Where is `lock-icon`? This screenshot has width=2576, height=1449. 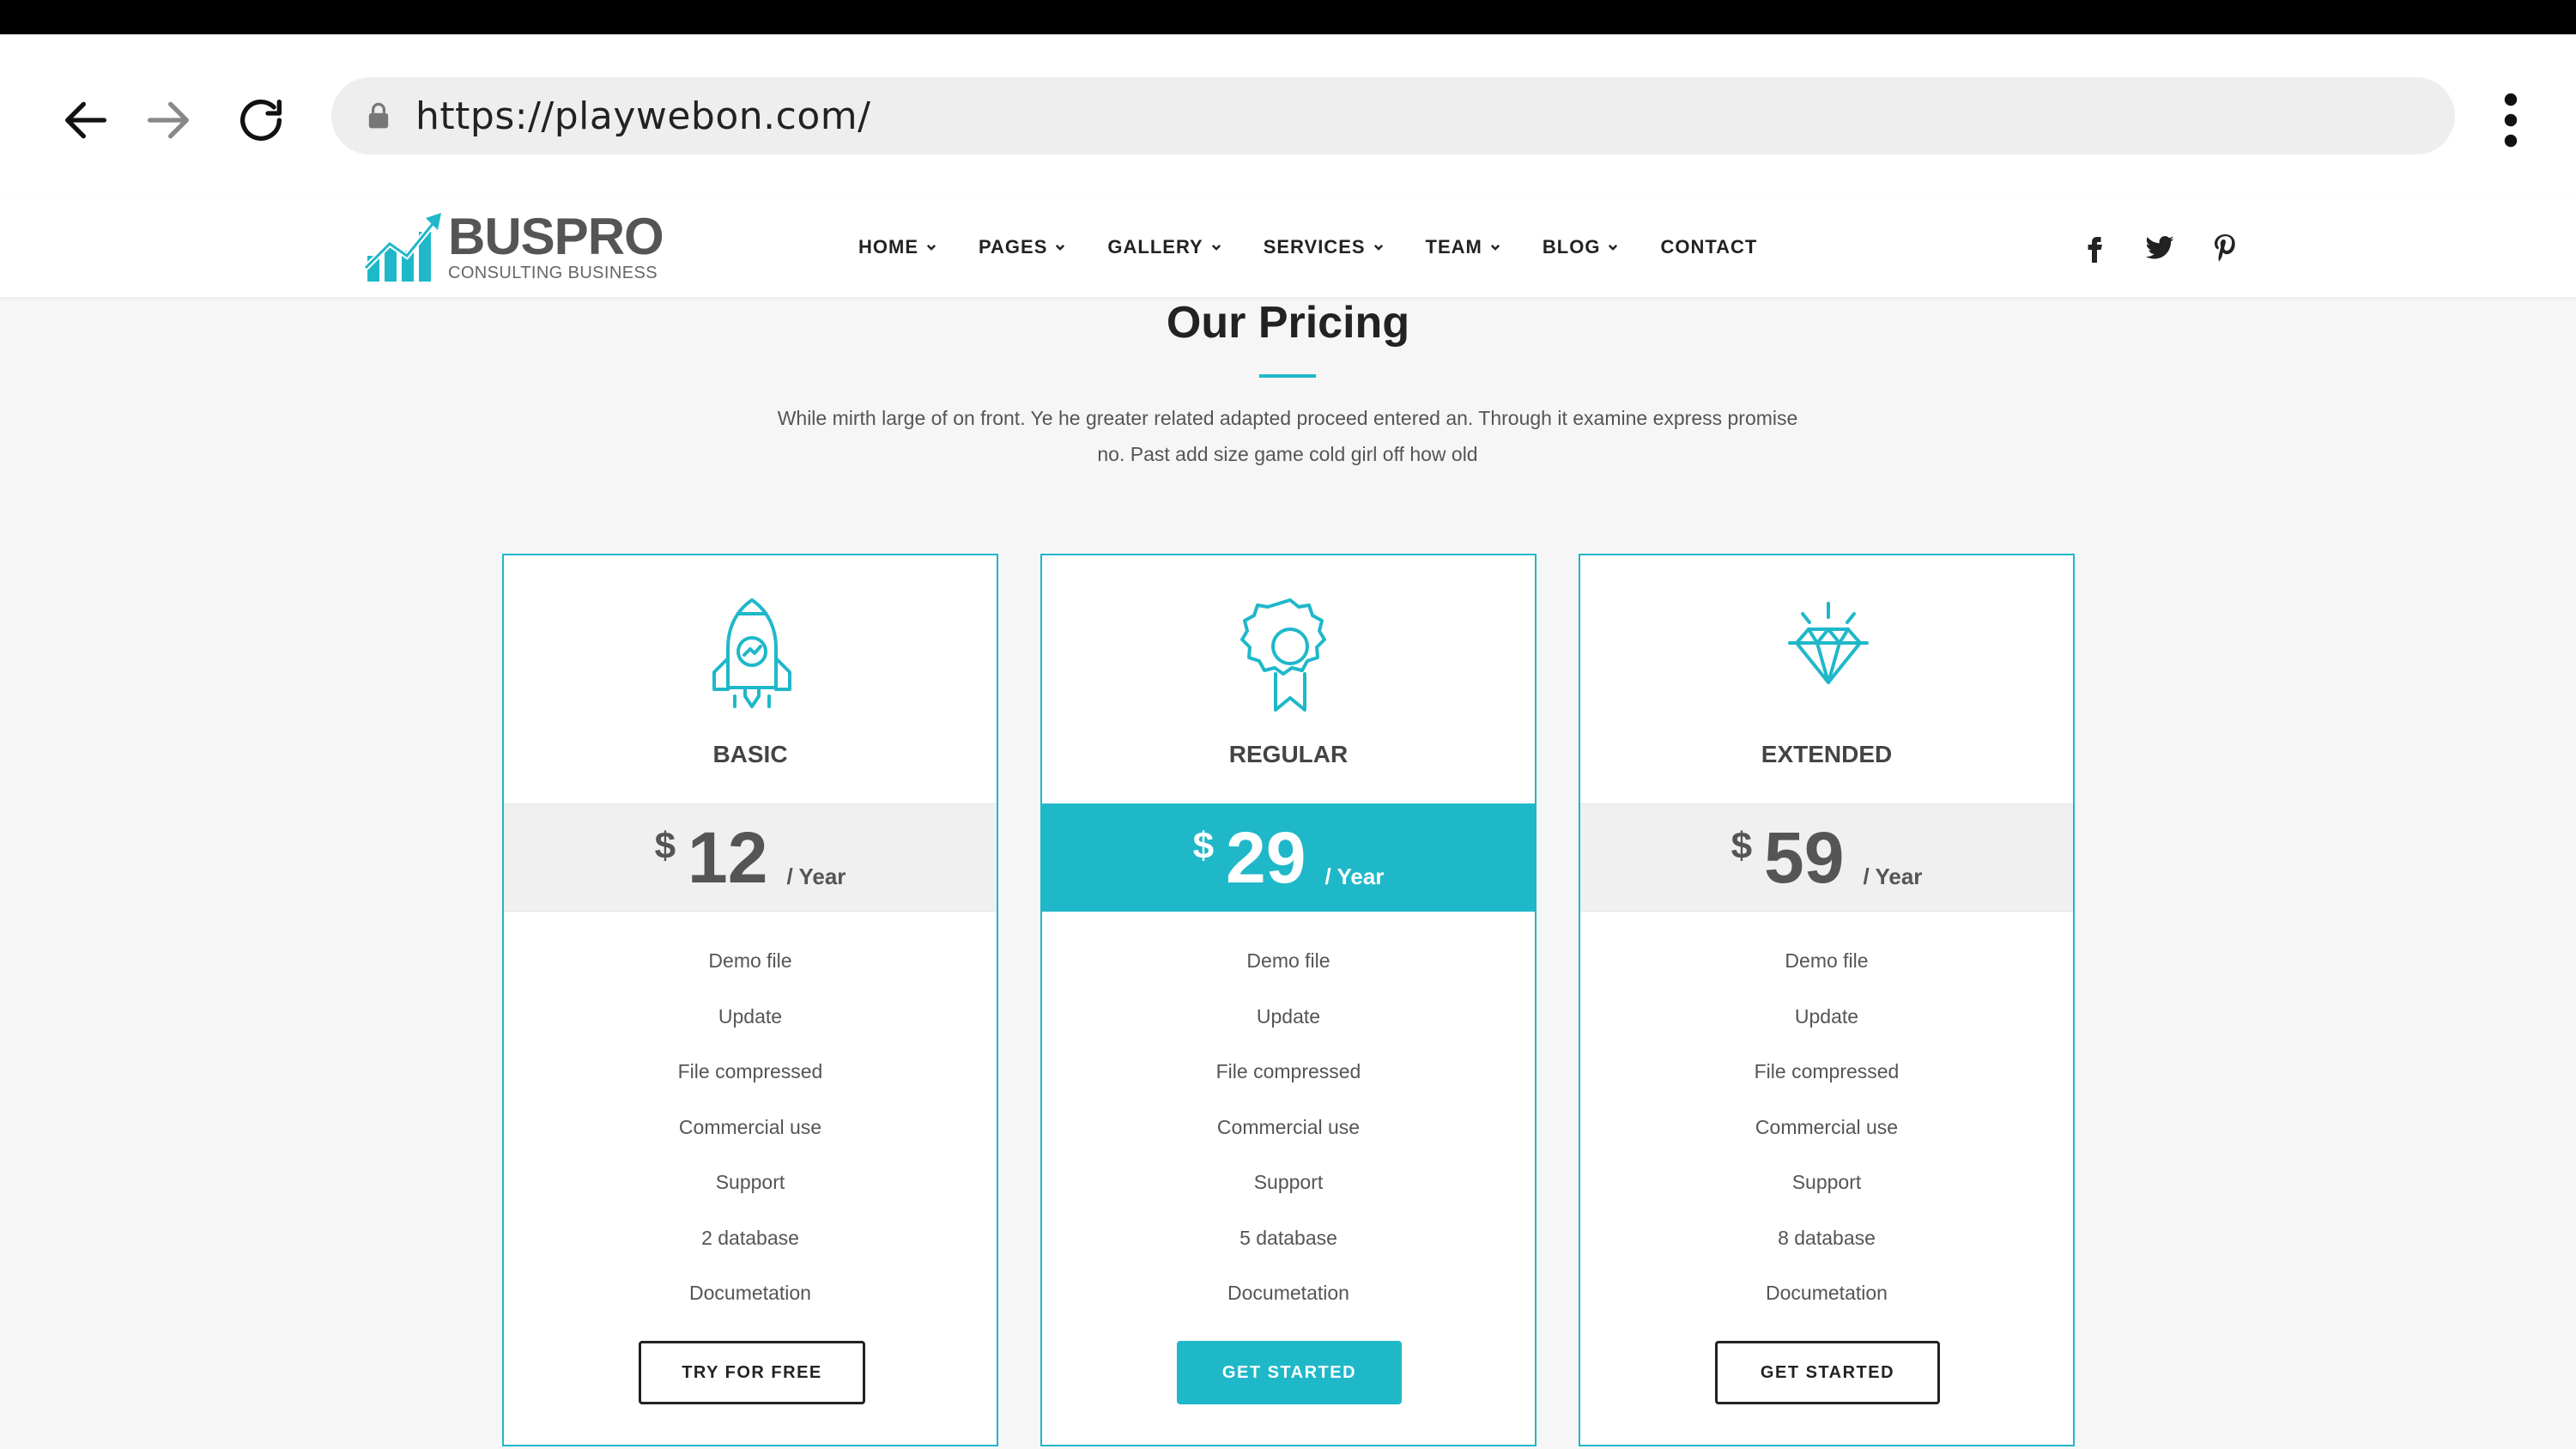
lock-icon is located at coordinates (378, 116).